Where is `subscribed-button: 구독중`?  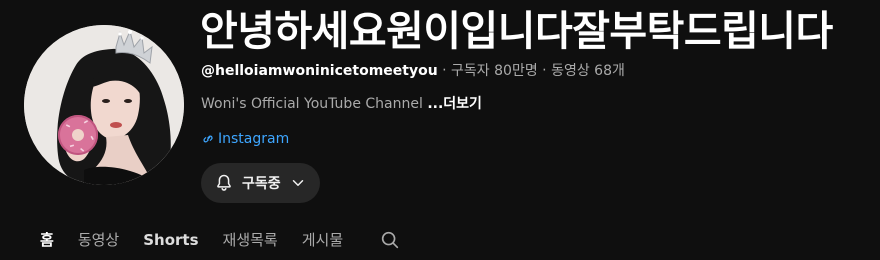
subscribed-button: 구독중 is located at coordinates (260, 183).